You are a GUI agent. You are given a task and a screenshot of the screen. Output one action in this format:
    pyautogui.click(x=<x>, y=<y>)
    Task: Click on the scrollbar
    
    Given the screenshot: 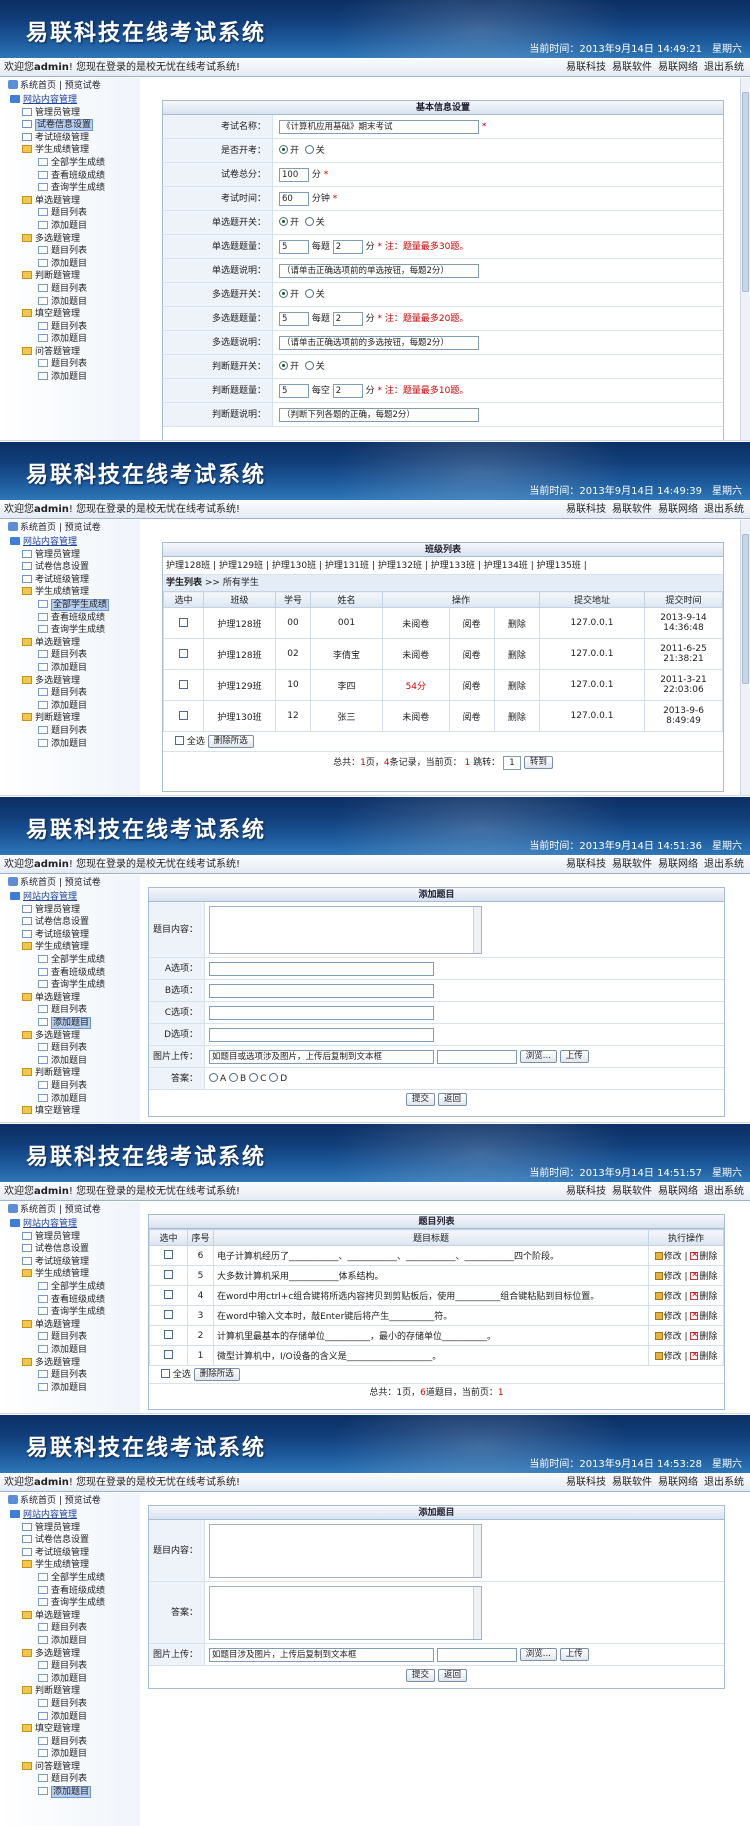 What is the action you would take?
    pyautogui.click(x=745, y=259)
    